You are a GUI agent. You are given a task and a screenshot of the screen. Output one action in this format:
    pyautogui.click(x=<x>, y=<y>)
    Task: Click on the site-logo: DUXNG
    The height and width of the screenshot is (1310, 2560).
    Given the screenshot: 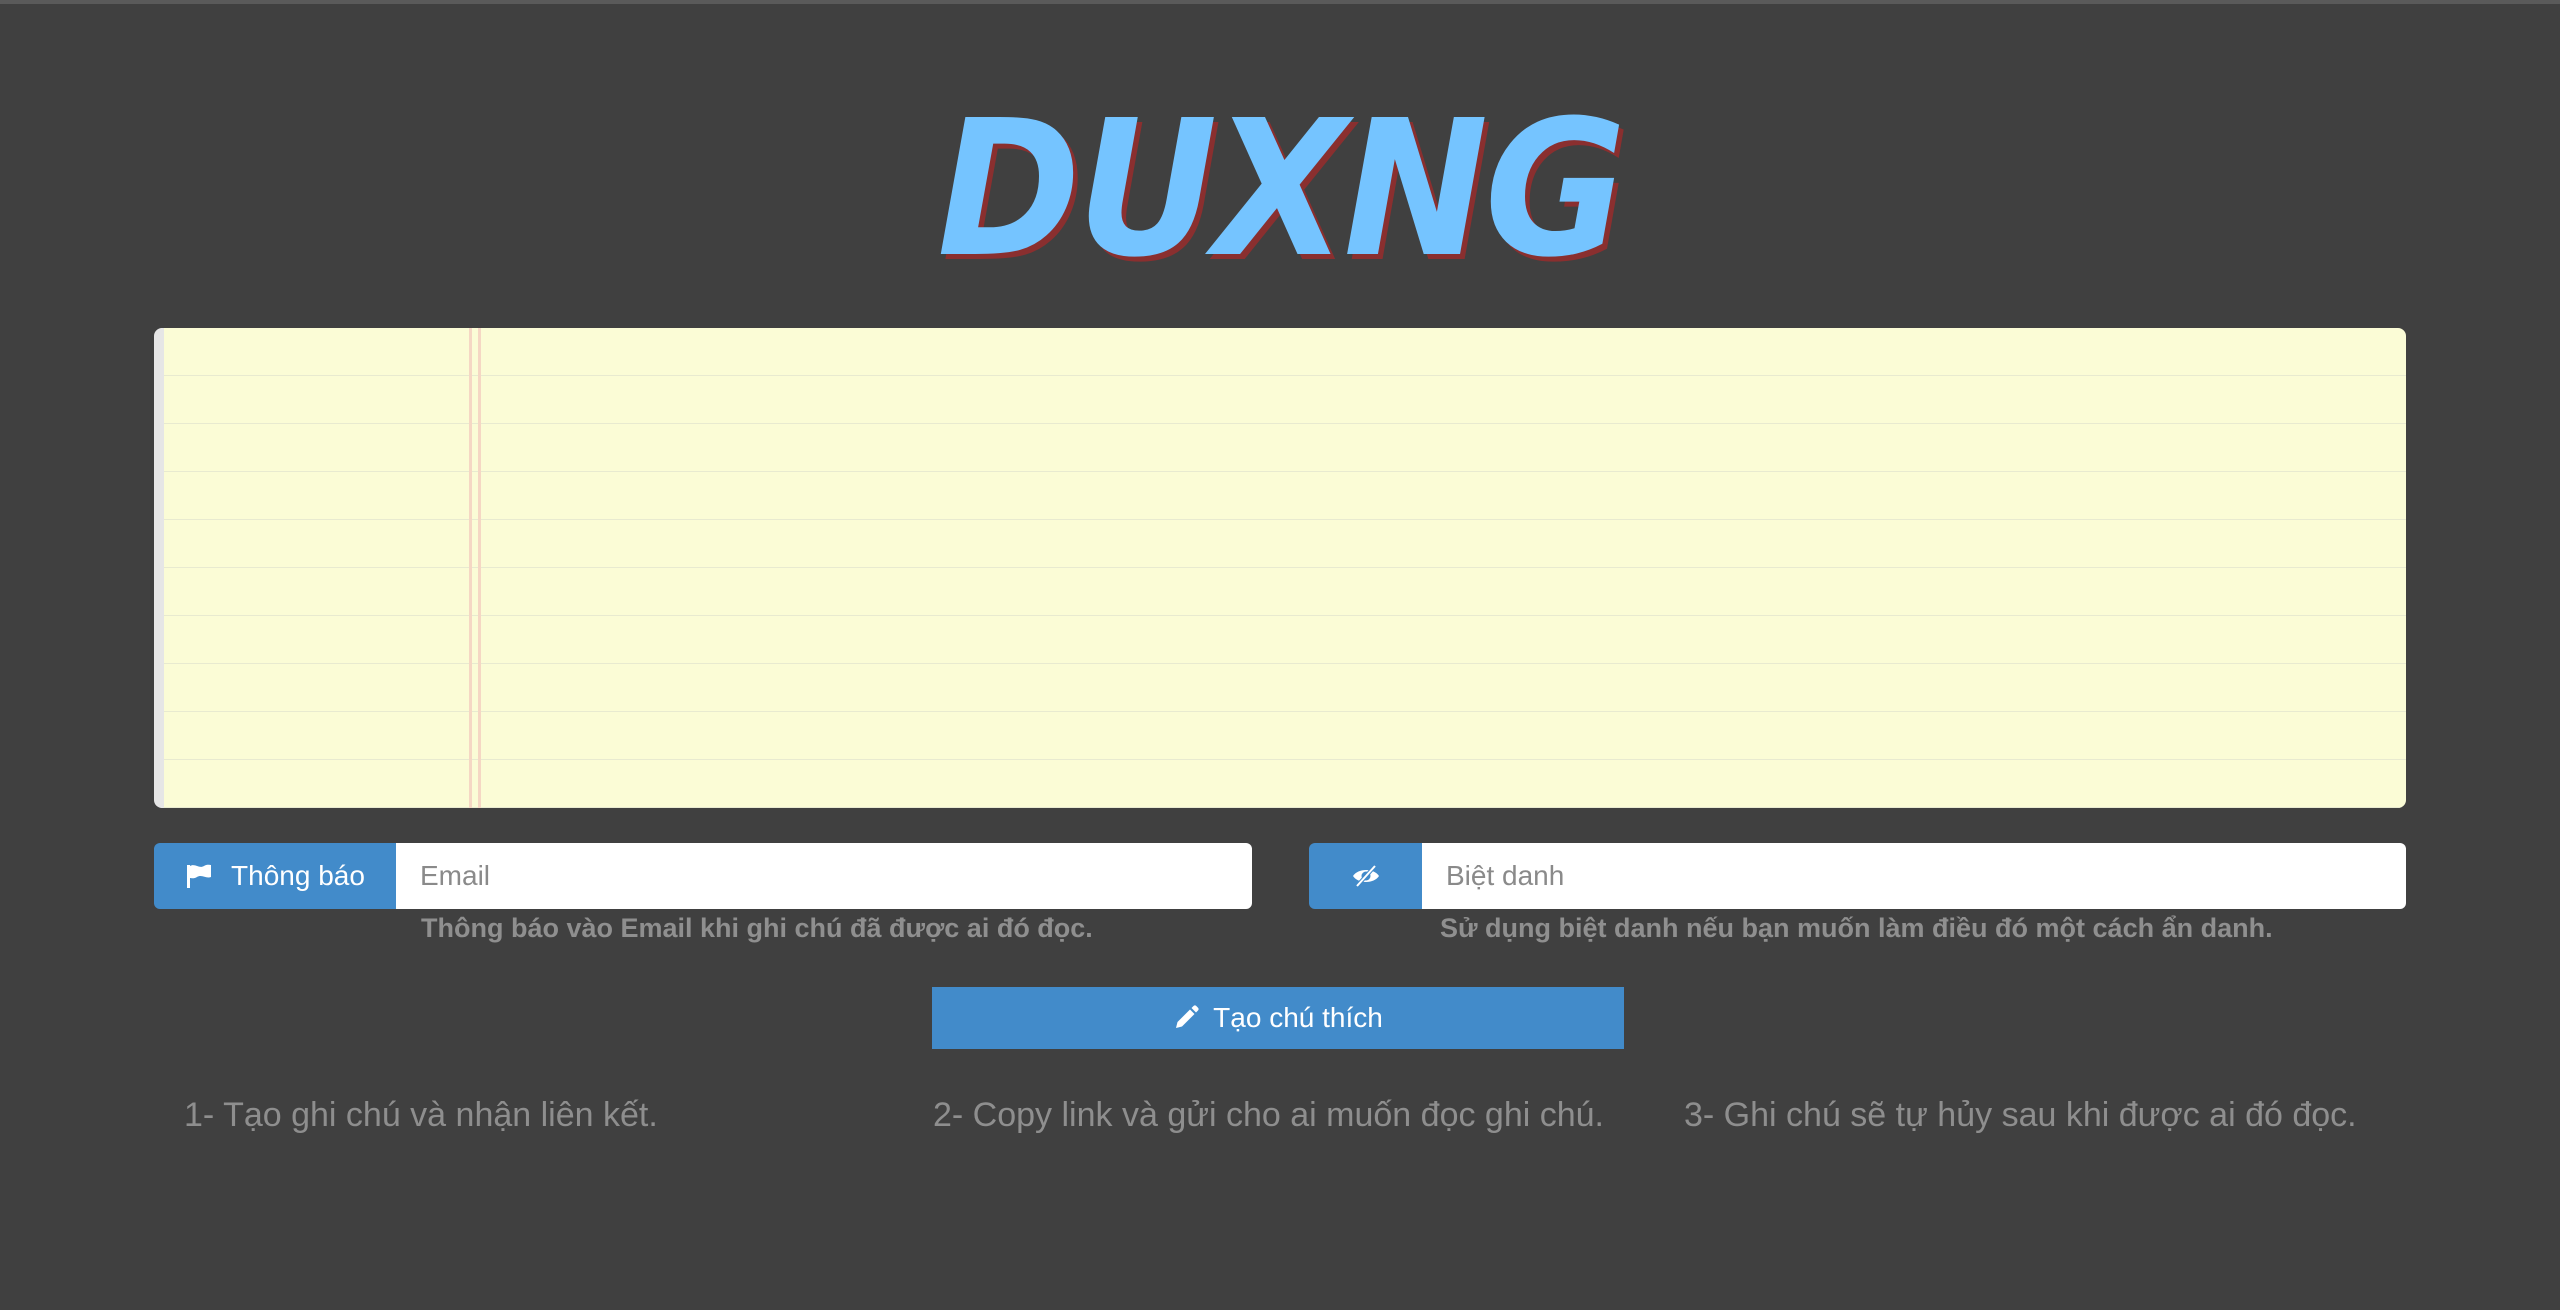 What is the action you would take?
    pyautogui.click(x=1279, y=190)
    